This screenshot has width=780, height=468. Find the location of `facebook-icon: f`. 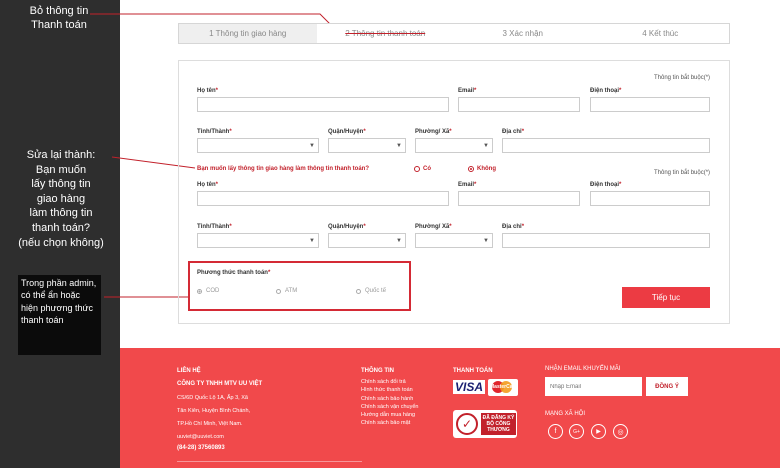

facebook-icon: f is located at coordinates (555, 431).